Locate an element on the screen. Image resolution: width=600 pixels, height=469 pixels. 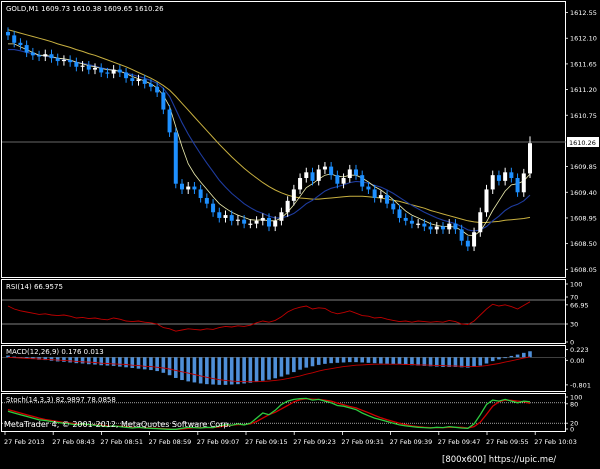
rsi-tick-label: 66.95 is located at coordinates (579, 305).